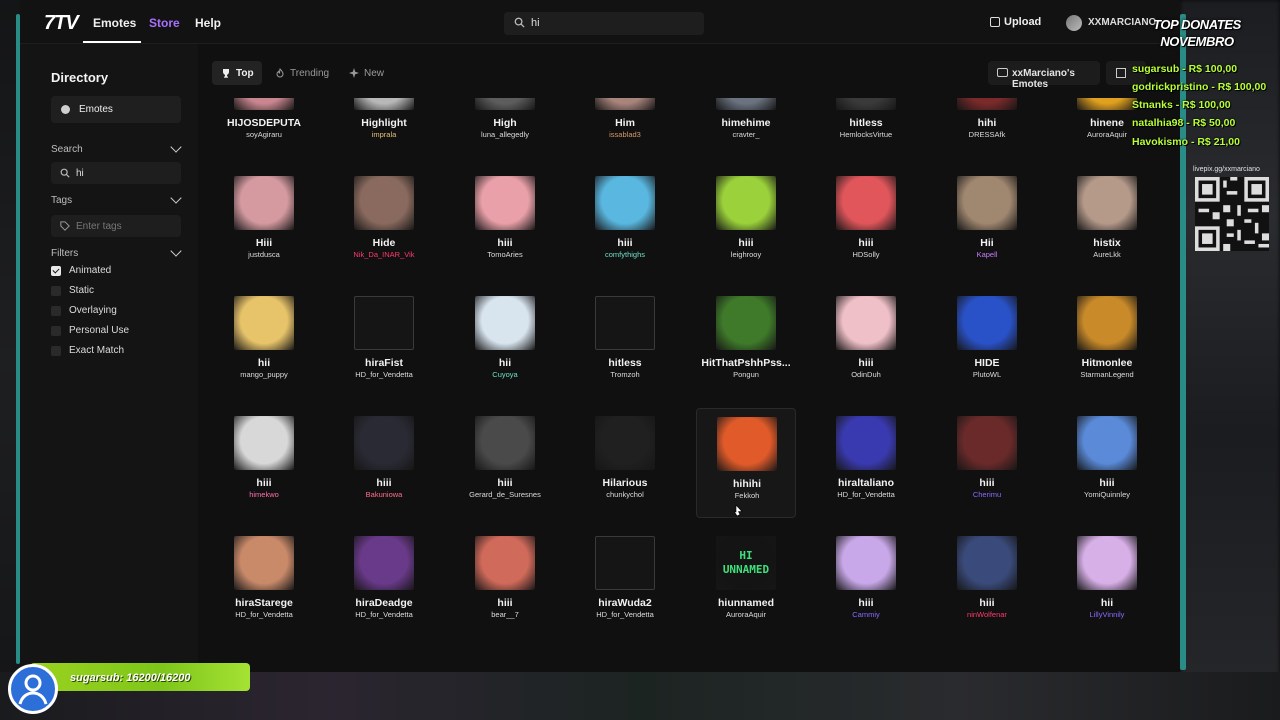 The width and height of the screenshot is (1280, 720). What do you see at coordinates (264, 343) in the screenshot?
I see `emote-card: hii mango_puppy` at bounding box center [264, 343].